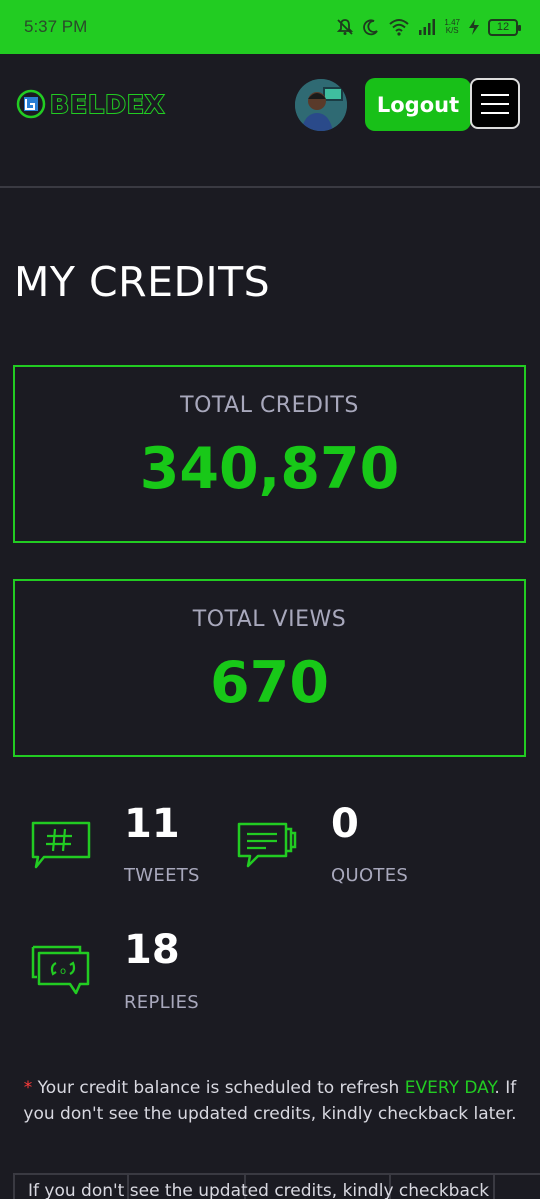 This screenshot has height=1199, width=540. Describe the element at coordinates (162, 875) in the screenshot. I see `tweets-label: TWEETS` at that location.